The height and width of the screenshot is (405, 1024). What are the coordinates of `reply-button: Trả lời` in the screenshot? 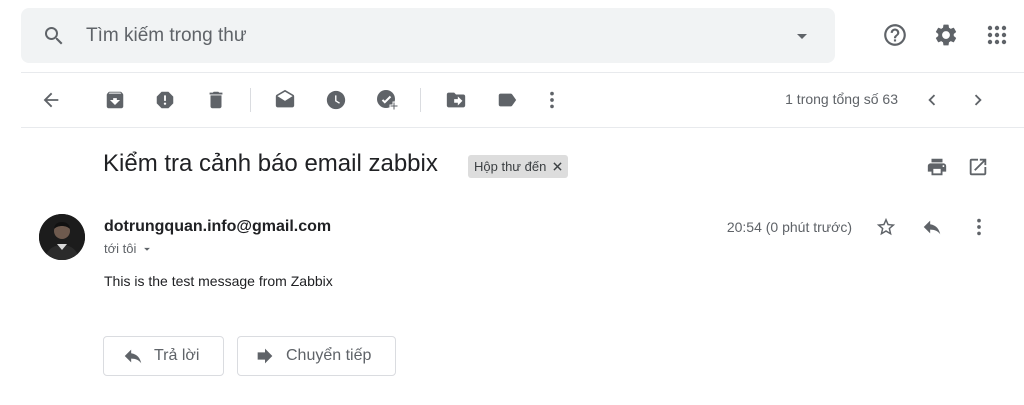 It's located at (163, 356).